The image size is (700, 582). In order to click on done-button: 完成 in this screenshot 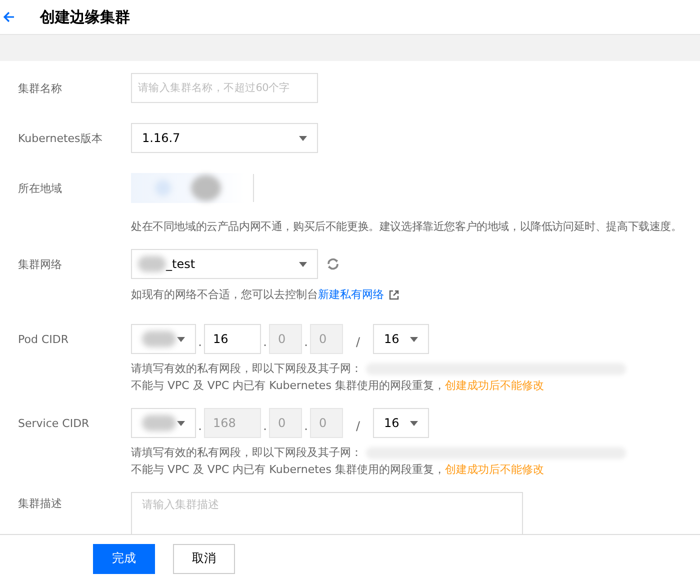, I will do `click(124, 559)`.